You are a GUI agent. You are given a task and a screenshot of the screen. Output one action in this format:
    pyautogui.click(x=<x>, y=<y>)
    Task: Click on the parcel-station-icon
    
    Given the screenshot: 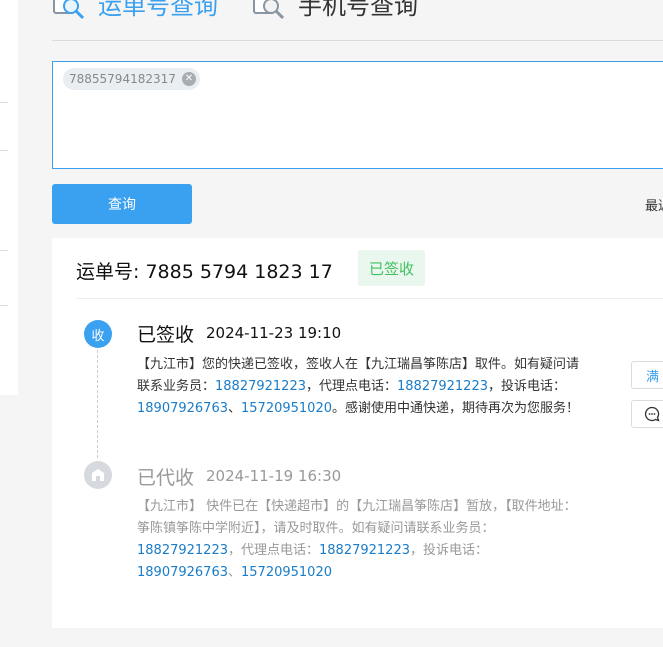 What is the action you would take?
    pyautogui.click(x=98, y=475)
    